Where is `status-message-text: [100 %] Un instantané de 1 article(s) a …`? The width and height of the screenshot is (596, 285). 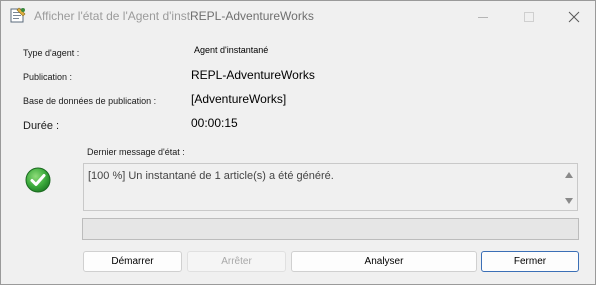 status-message-text: [100 %] Un instantané de 1 article(s) a … is located at coordinates (211, 176).